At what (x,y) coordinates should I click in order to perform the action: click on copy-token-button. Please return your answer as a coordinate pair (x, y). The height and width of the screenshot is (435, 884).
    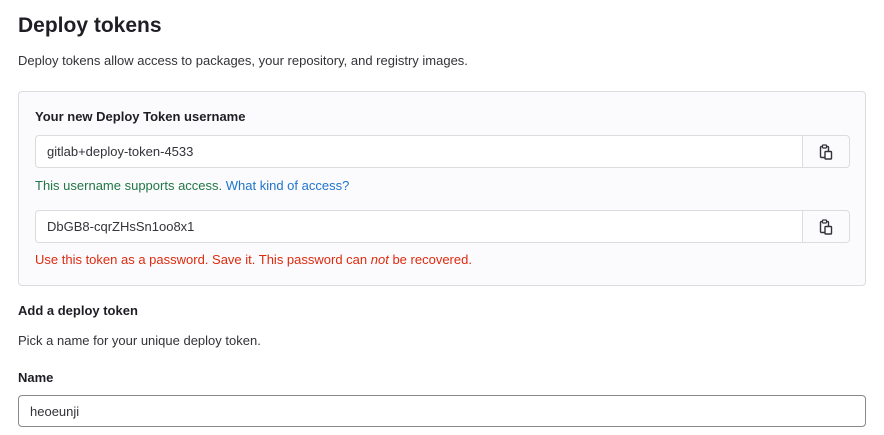
    Looking at the image, I should click on (825, 226).